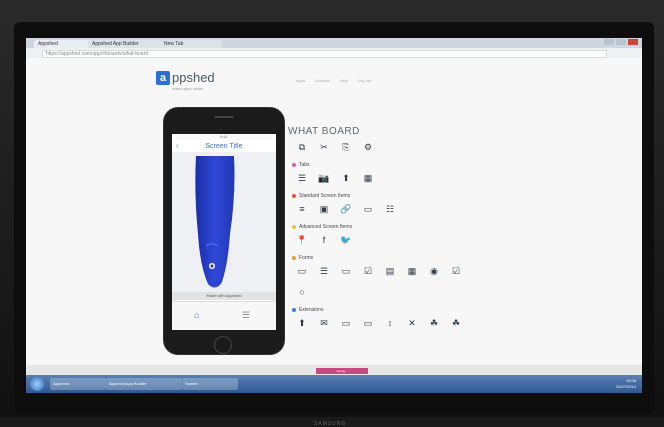 The height and width of the screenshot is (427, 664). Describe the element at coordinates (412, 274) in the screenshot. I see `date-icon: ▦` at that location.